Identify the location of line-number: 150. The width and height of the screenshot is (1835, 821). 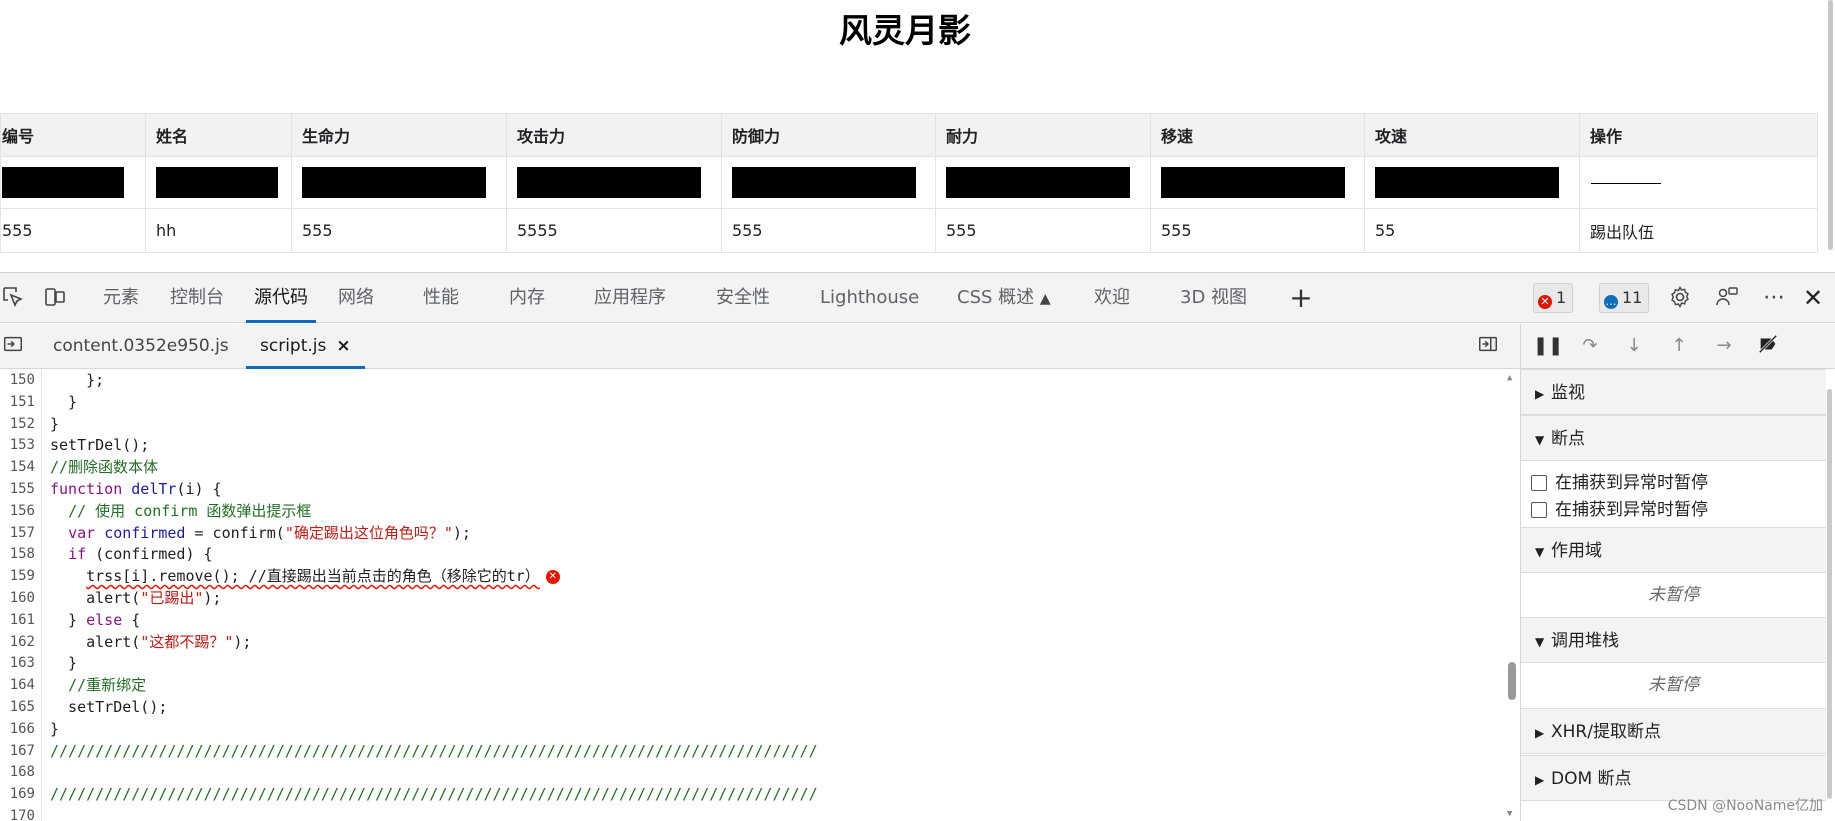
(20, 381).